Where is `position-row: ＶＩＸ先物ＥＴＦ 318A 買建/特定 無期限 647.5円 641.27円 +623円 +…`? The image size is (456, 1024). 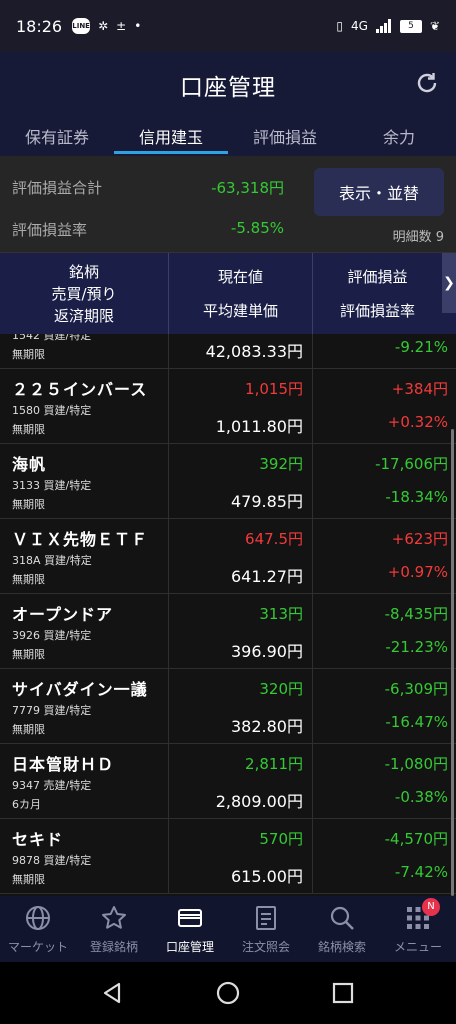
position-row: ＶＩＸ先物ＥＴＦ 318A 買建/特定 無期限 647.5円 641.27円 +623円 +… is located at coordinates (228, 556).